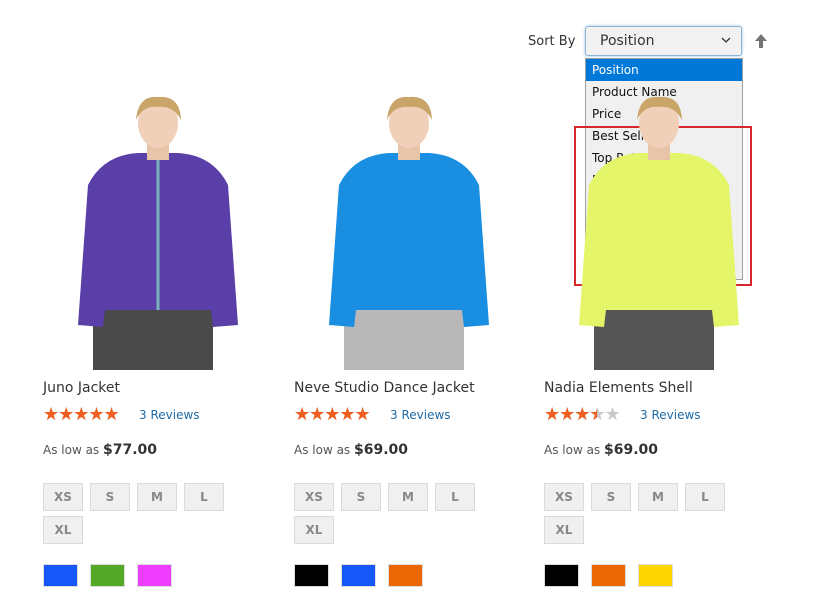  What do you see at coordinates (663, 41) in the screenshot?
I see `sort-by-select: Position` at bounding box center [663, 41].